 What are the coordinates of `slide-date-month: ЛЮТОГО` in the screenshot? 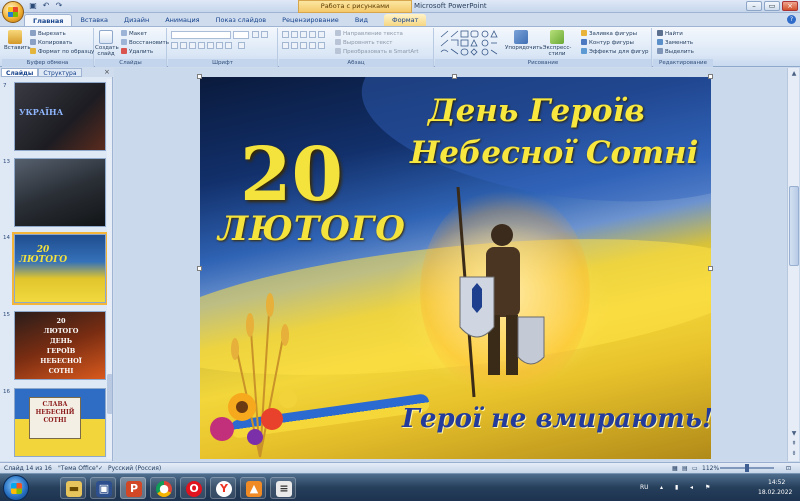 It's located at (312, 229).